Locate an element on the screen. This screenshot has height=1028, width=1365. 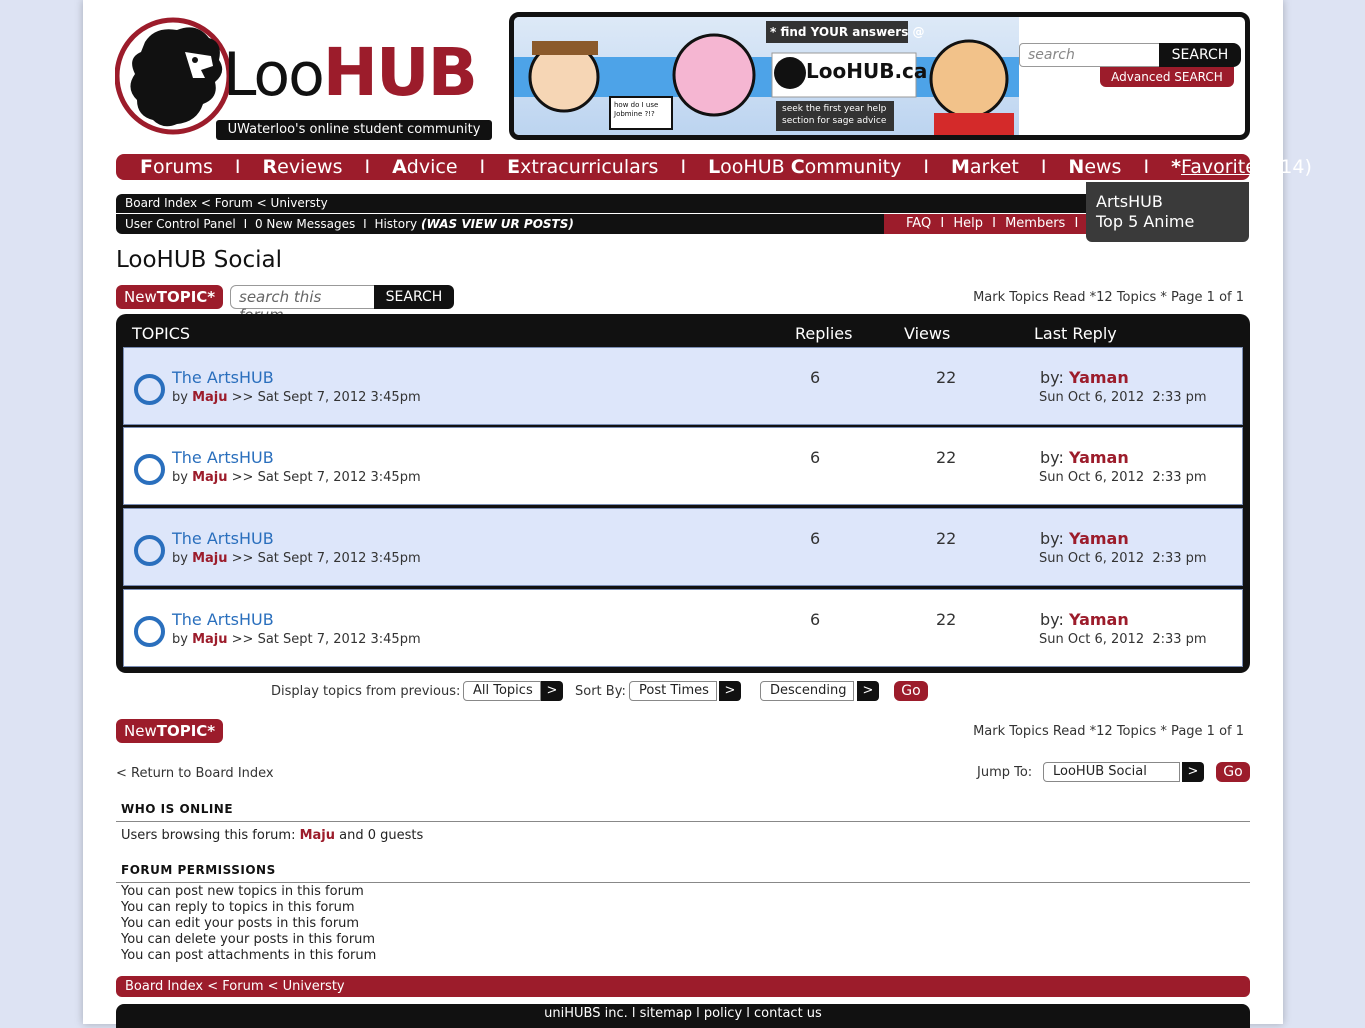
messages-link: 0 New Messages is located at coordinates (305, 224).